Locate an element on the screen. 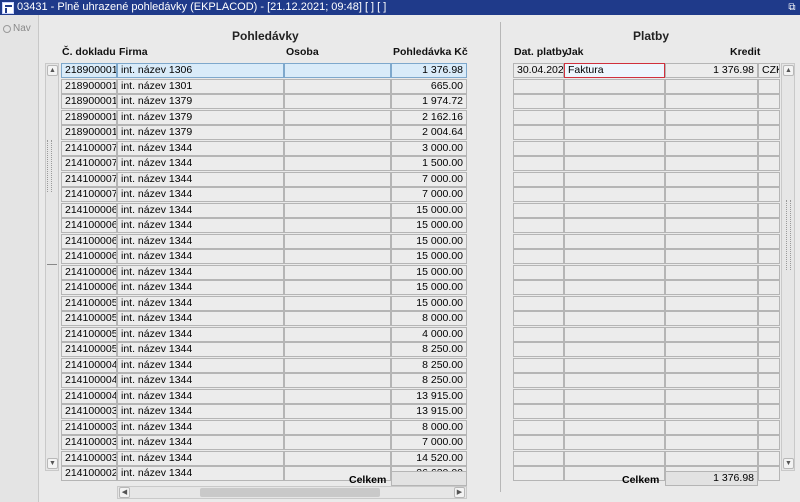  amount-cell: 1 500.00 is located at coordinates (429, 163).